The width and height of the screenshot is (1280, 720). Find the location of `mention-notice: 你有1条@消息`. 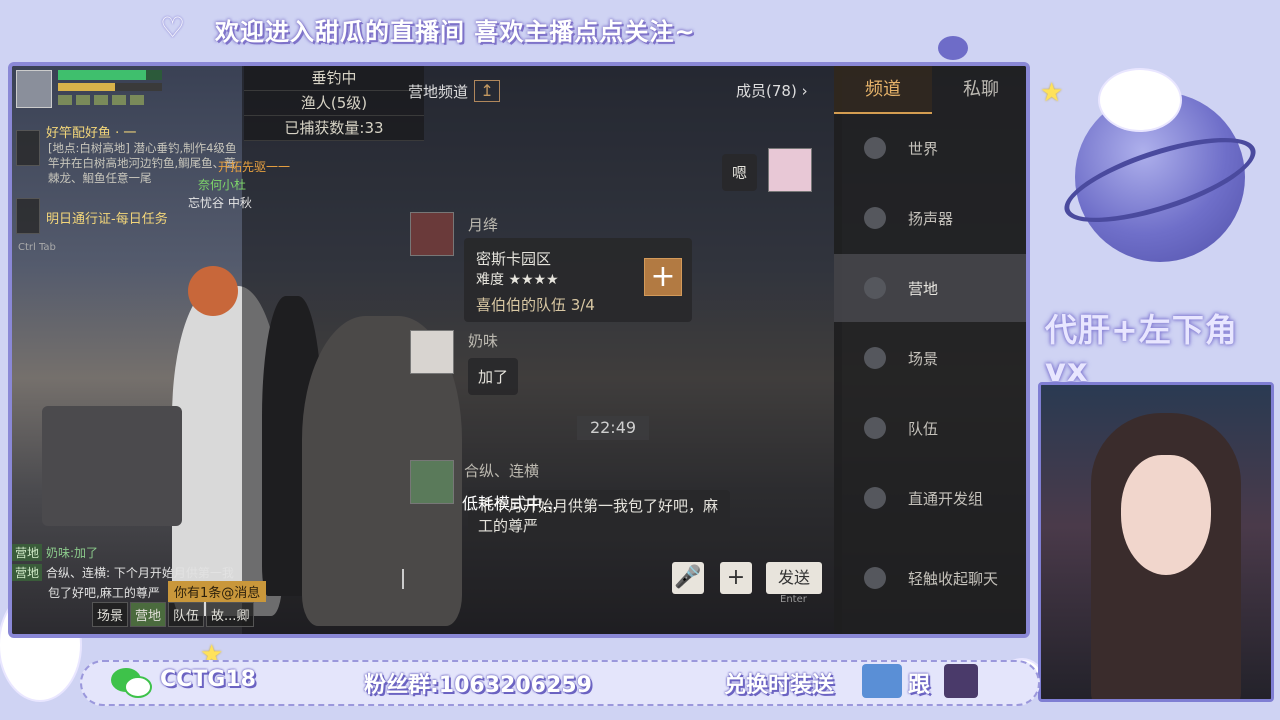

mention-notice: 你有1条@消息 is located at coordinates (217, 591).